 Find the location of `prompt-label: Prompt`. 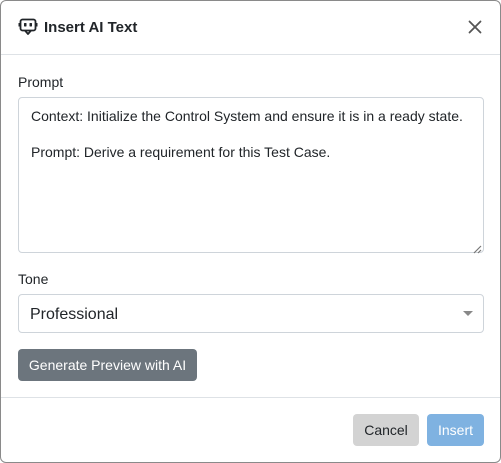

prompt-label: Prompt is located at coordinates (41, 82).